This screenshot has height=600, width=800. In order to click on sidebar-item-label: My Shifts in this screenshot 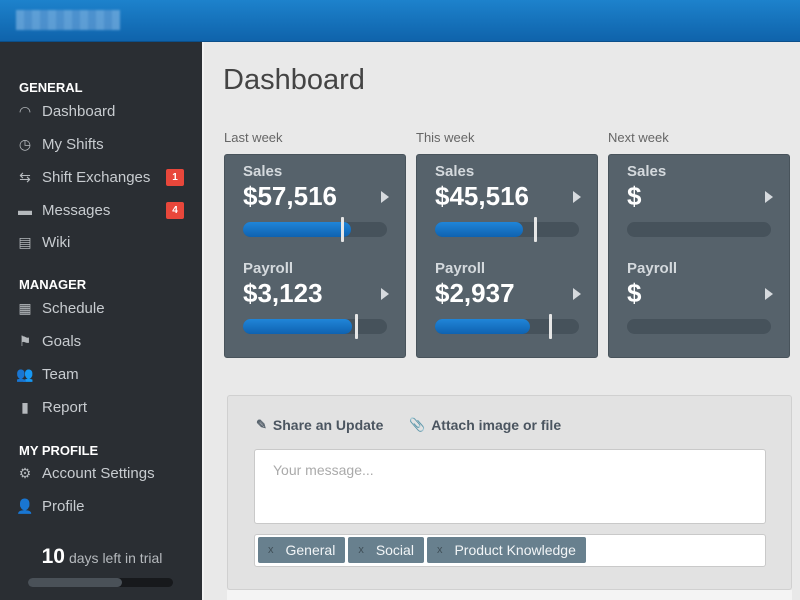, I will do `click(73, 144)`.